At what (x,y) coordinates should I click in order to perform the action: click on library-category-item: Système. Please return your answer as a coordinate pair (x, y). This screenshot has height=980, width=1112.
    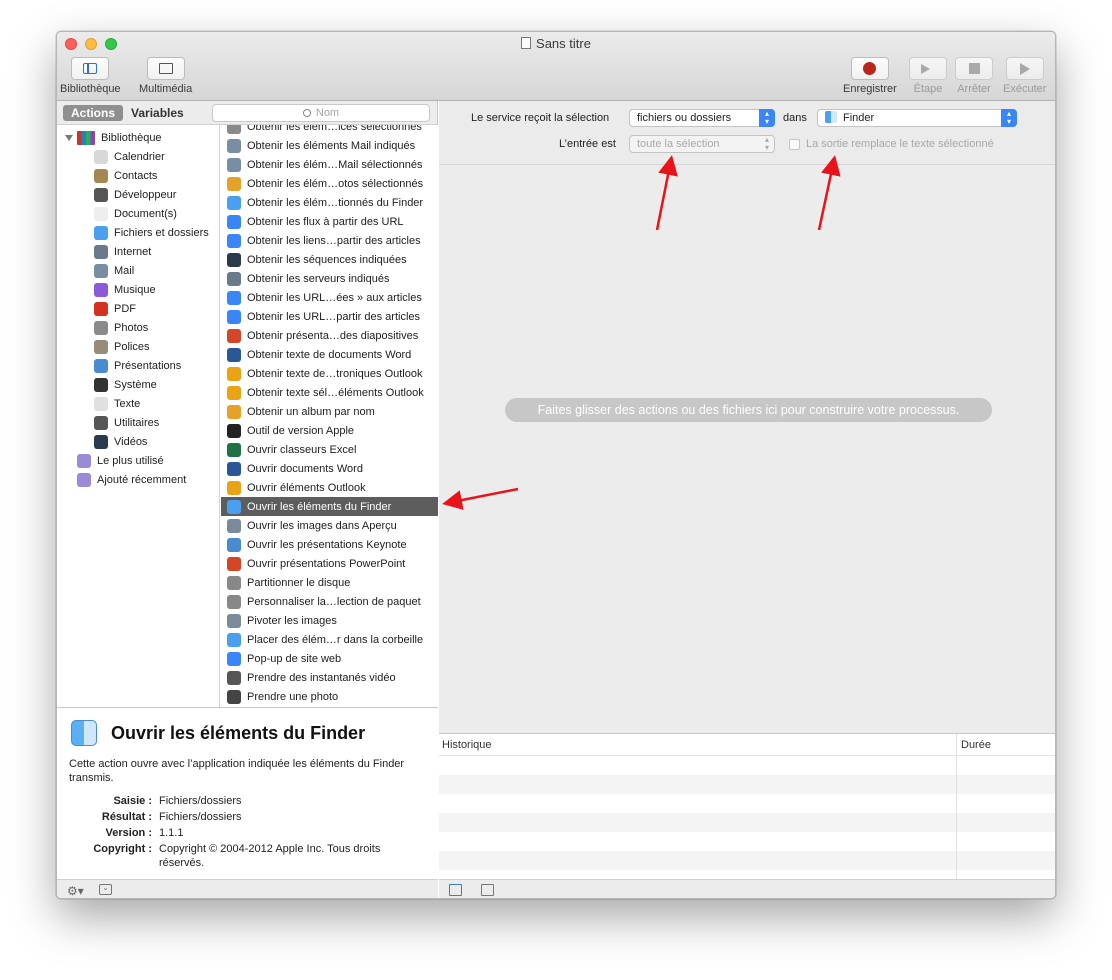
    Looking at the image, I should click on (125, 384).